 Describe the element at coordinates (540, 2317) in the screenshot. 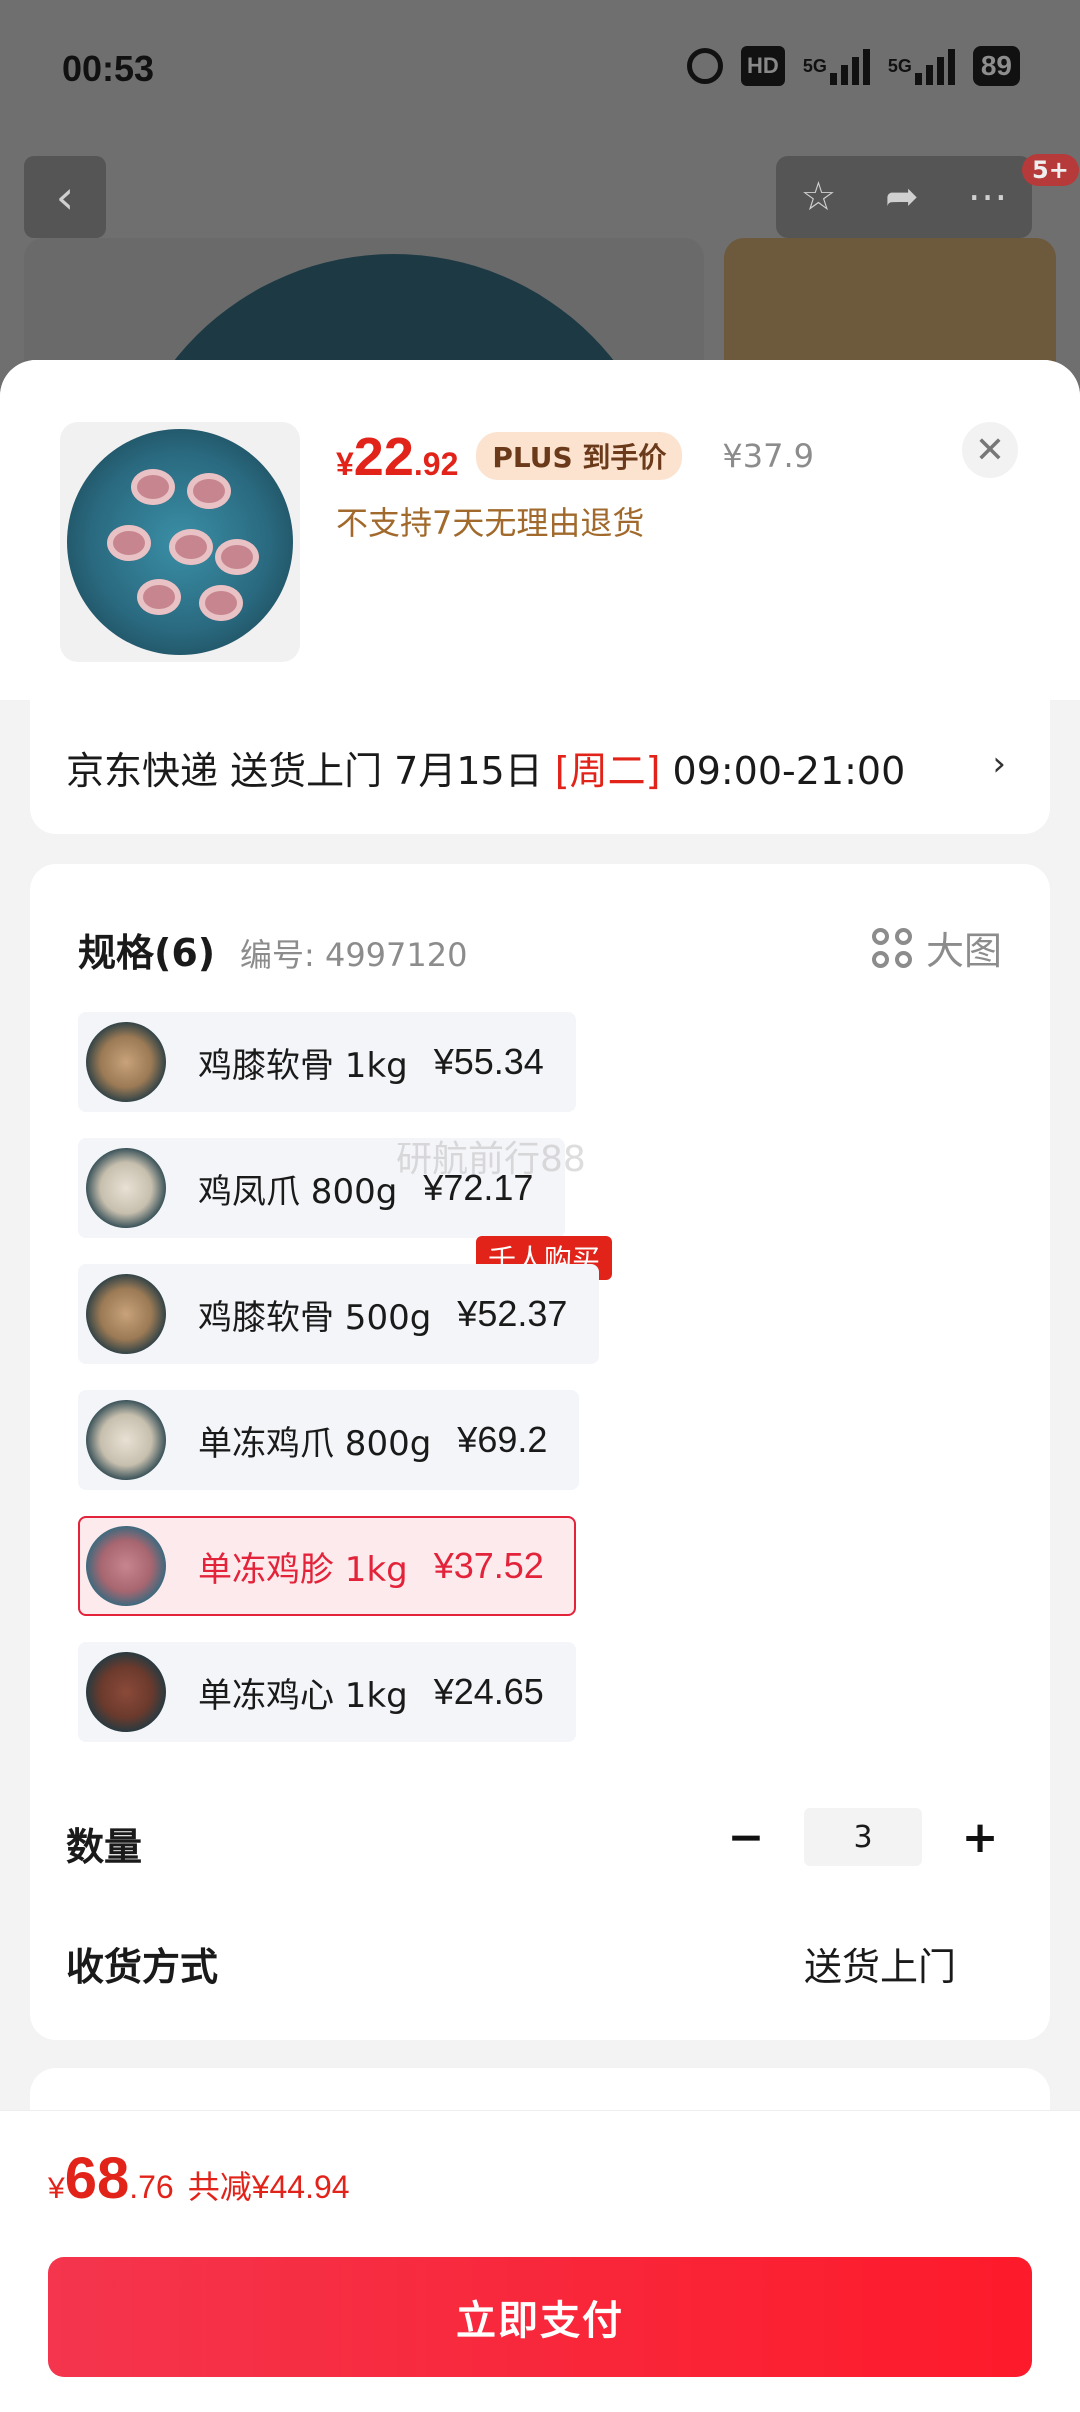

I see `pay-button: 立即支付` at that location.